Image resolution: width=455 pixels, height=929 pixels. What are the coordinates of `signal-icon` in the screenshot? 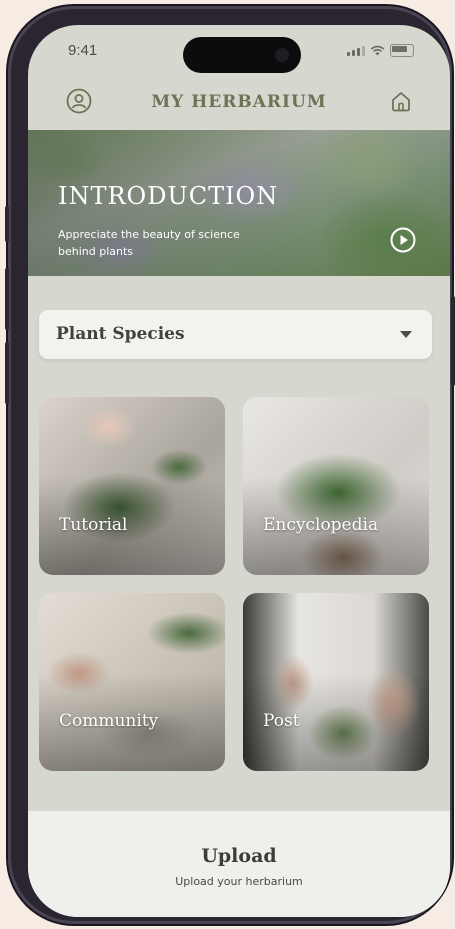 It's located at (356, 50).